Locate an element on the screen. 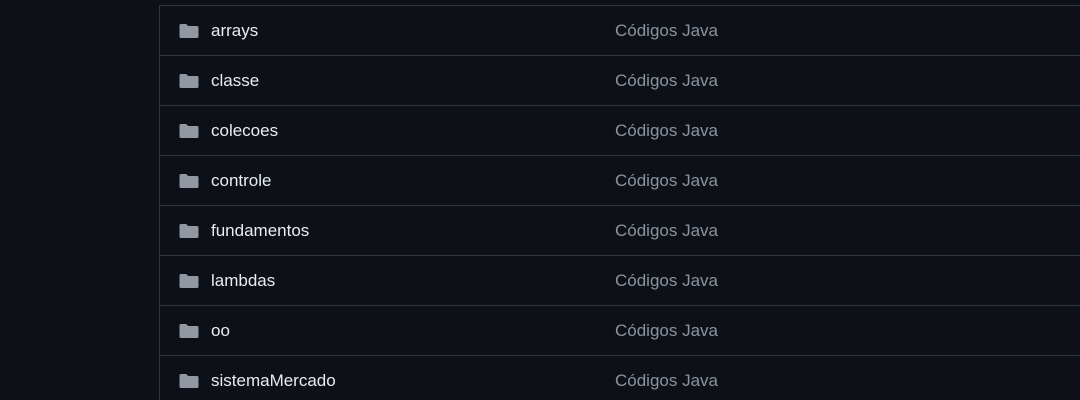 This screenshot has height=400, width=1080. file-row: colecoes Códigos Java is located at coordinates (620, 131).